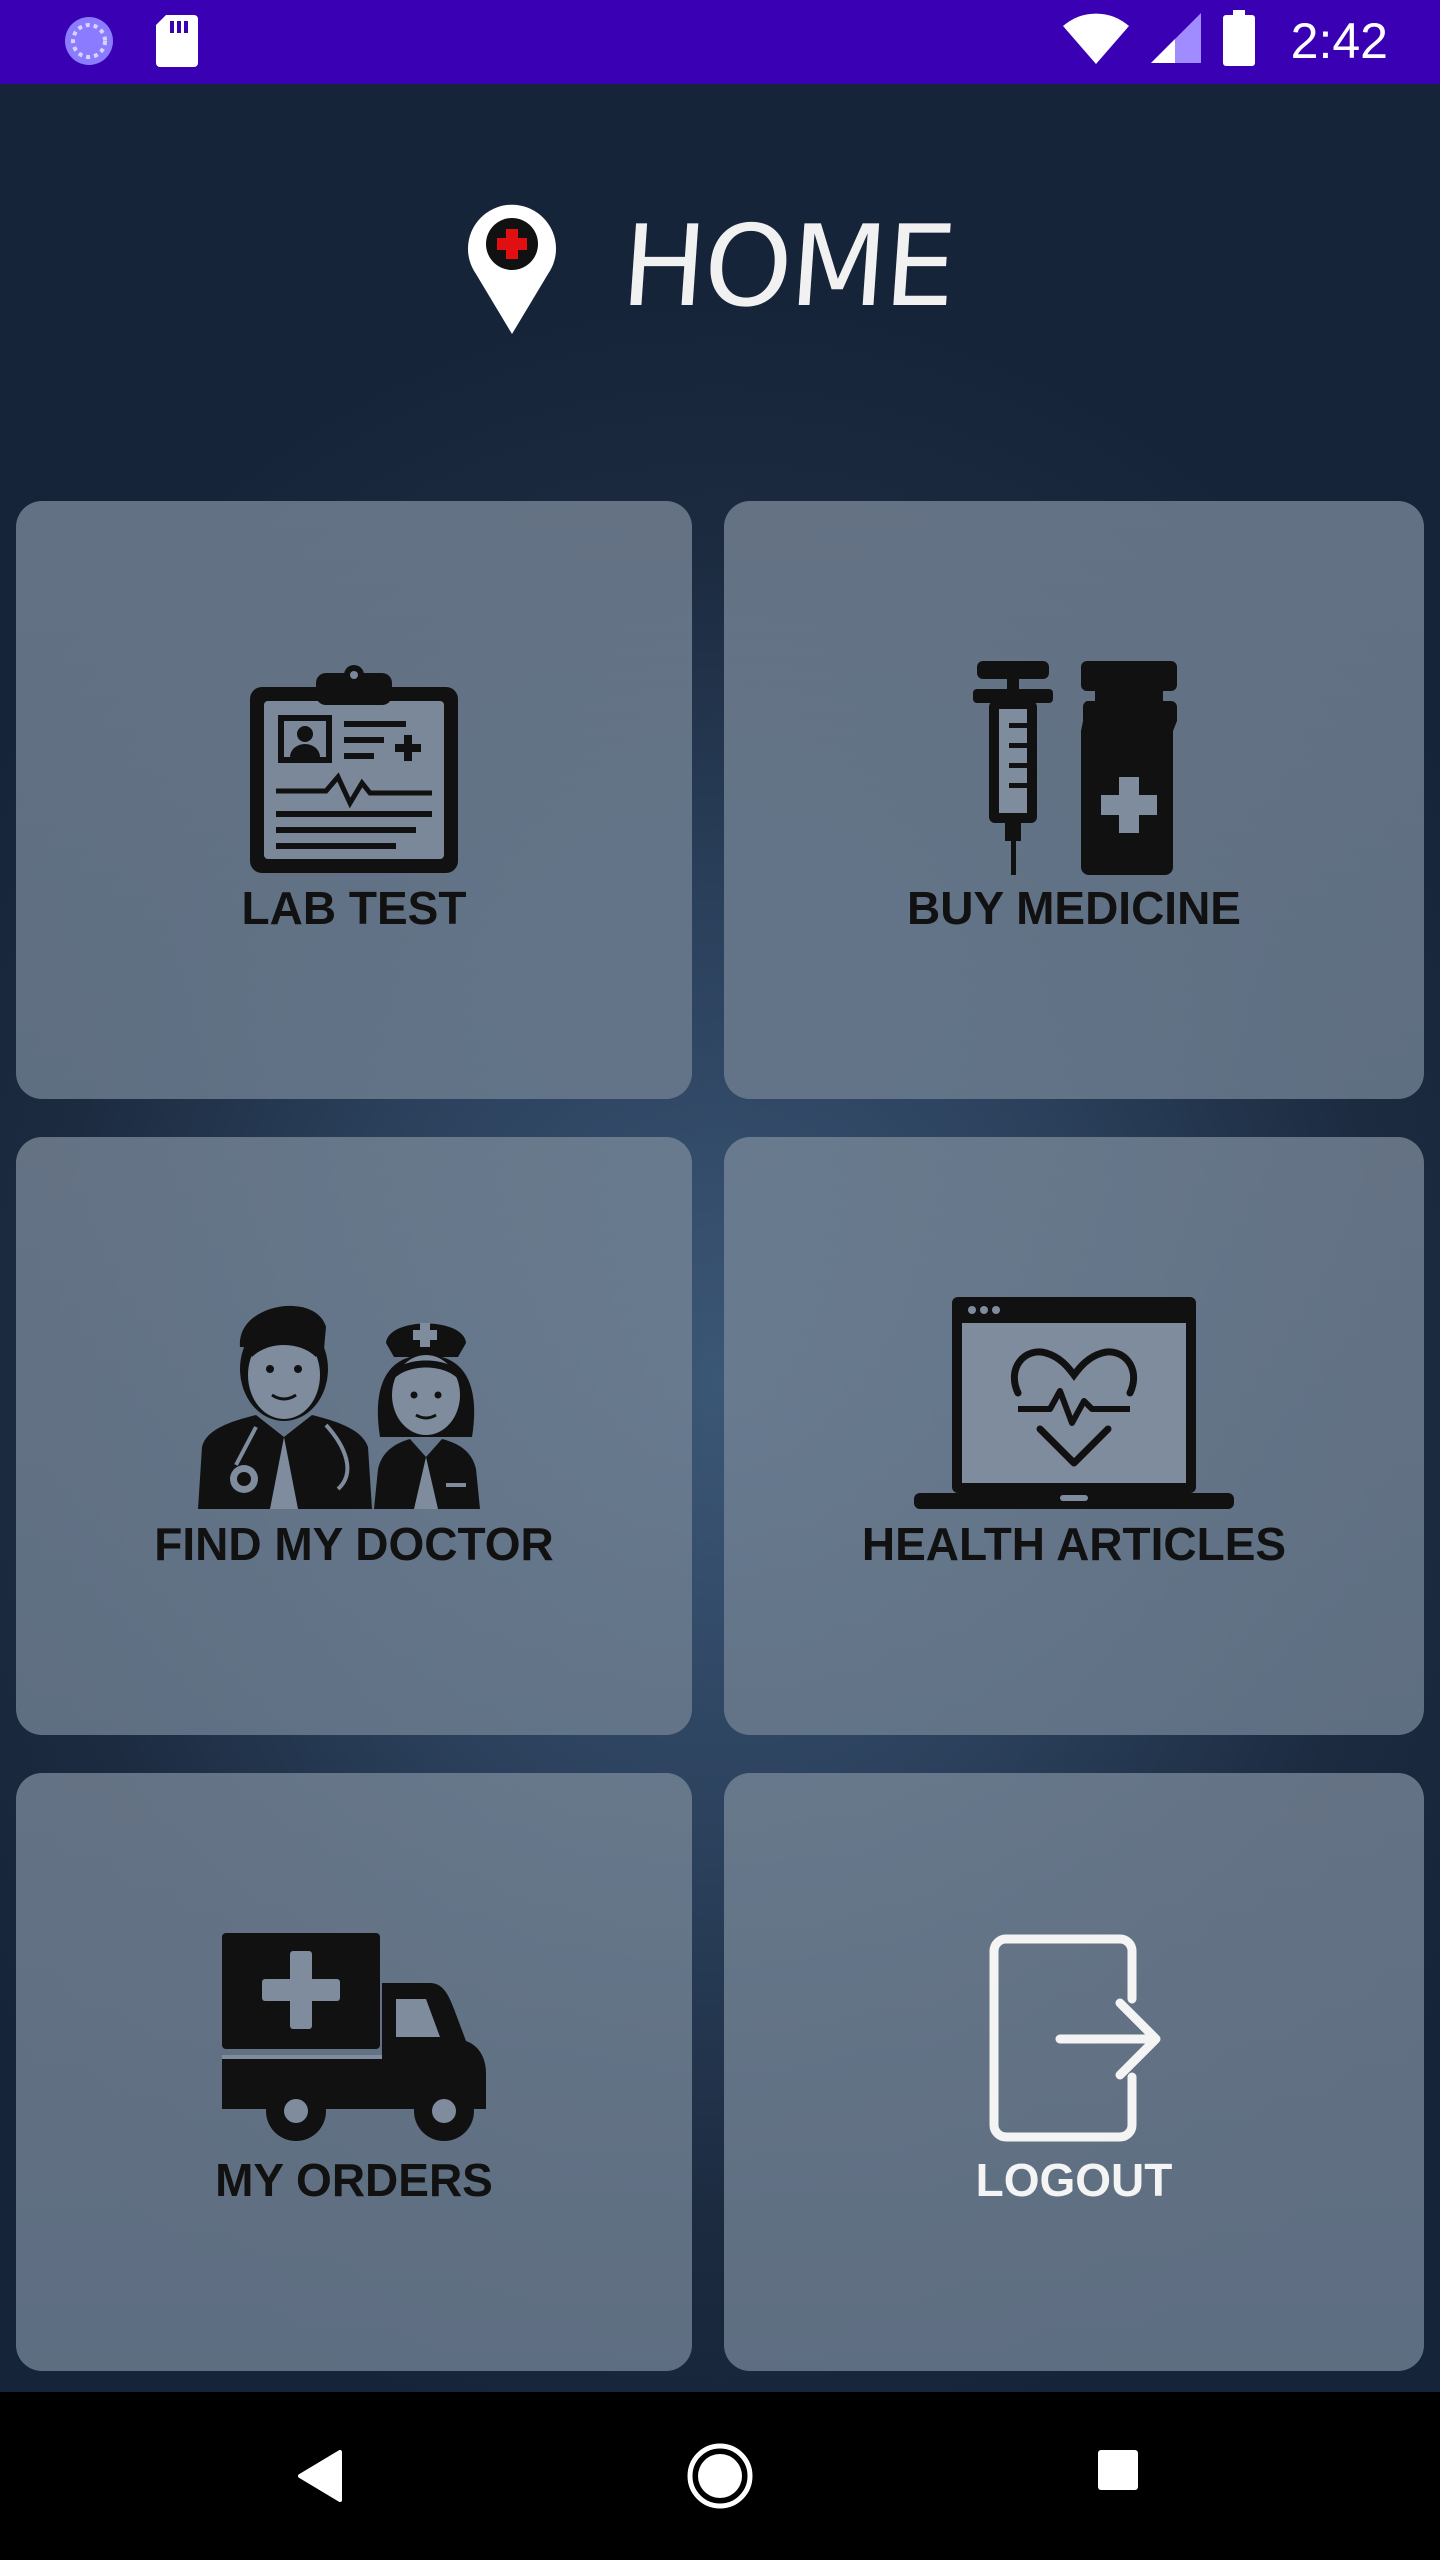  I want to click on home-icon, so click(720, 2478).